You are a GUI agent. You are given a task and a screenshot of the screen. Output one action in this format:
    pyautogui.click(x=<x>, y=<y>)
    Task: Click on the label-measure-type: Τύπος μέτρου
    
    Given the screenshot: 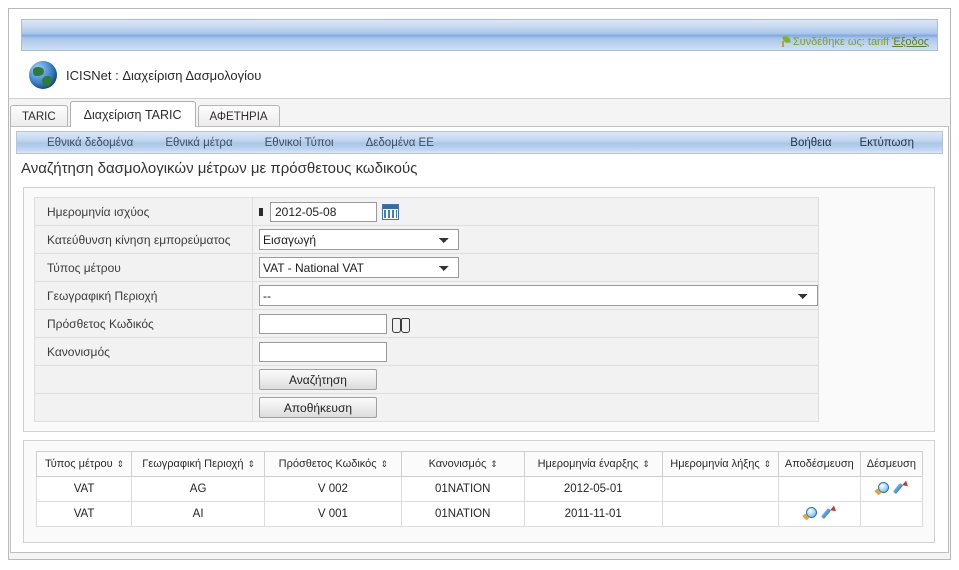 What is the action you would take?
    pyautogui.click(x=143, y=267)
    